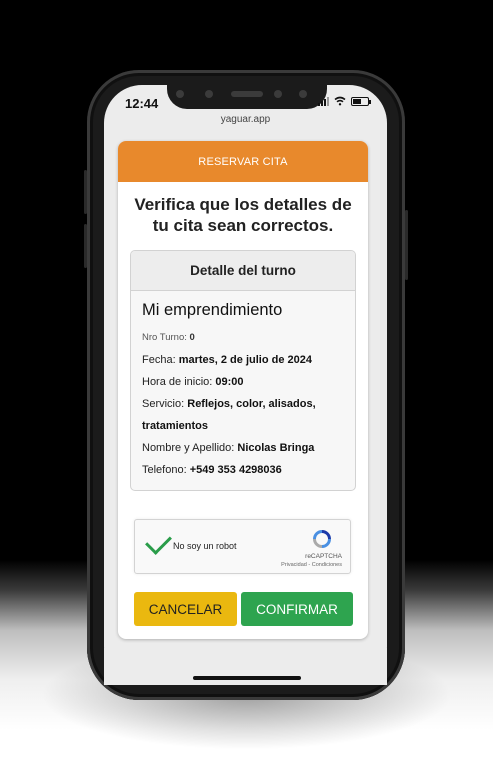 The width and height of the screenshot is (493, 768). I want to click on detail-label: Nombre y Apellido:, so click(190, 448).